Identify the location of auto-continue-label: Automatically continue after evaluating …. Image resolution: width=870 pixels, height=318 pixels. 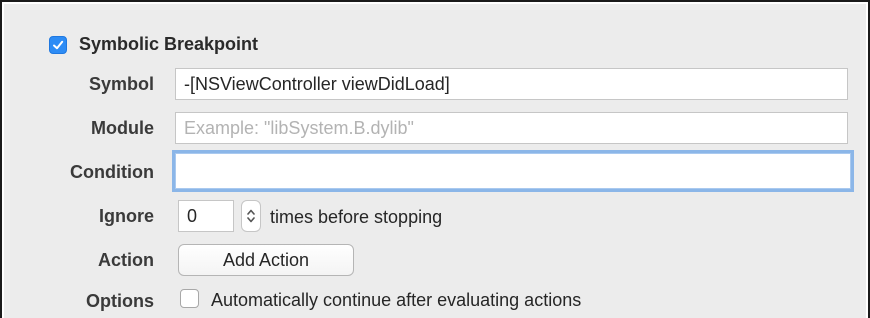
(396, 300).